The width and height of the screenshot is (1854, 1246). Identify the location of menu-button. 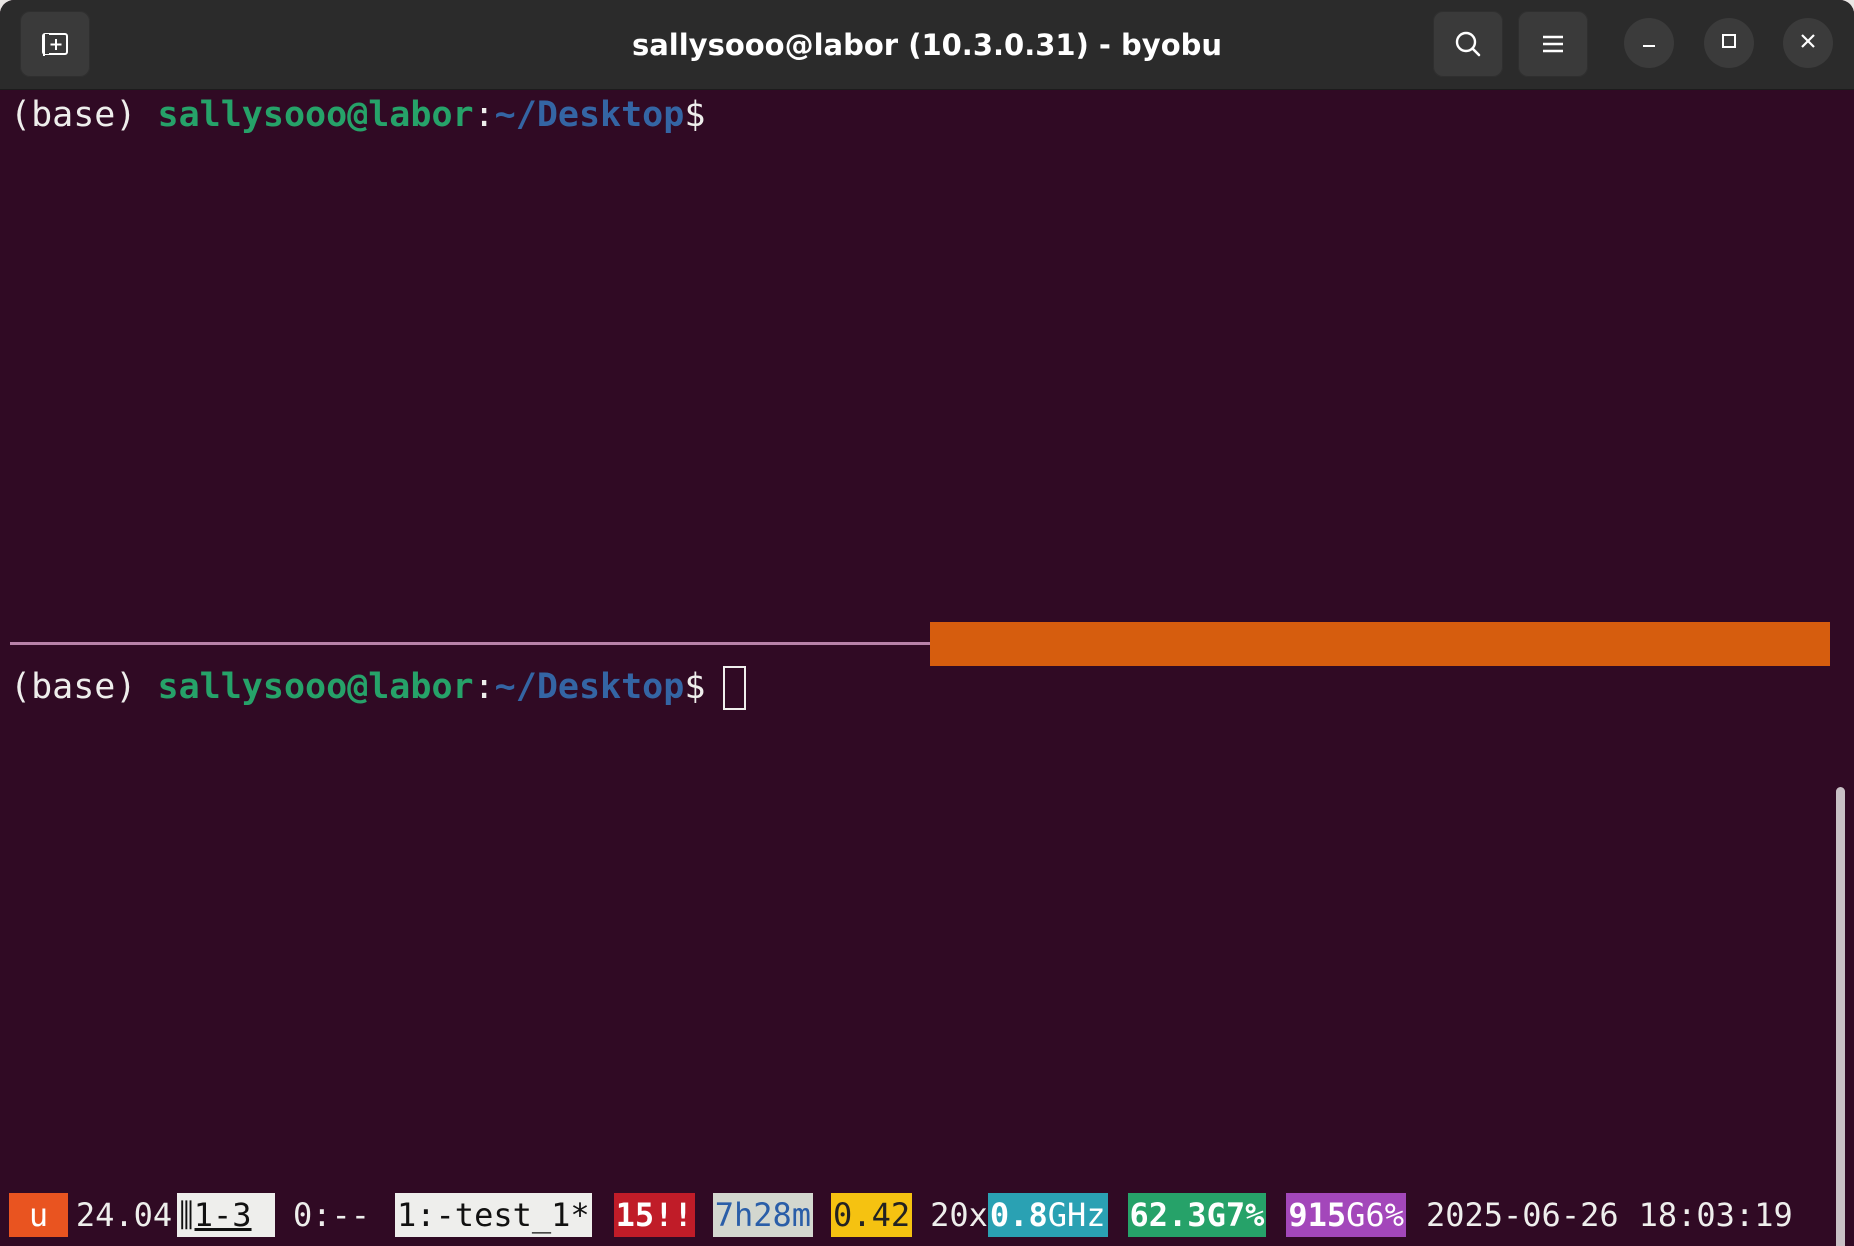
(1553, 44).